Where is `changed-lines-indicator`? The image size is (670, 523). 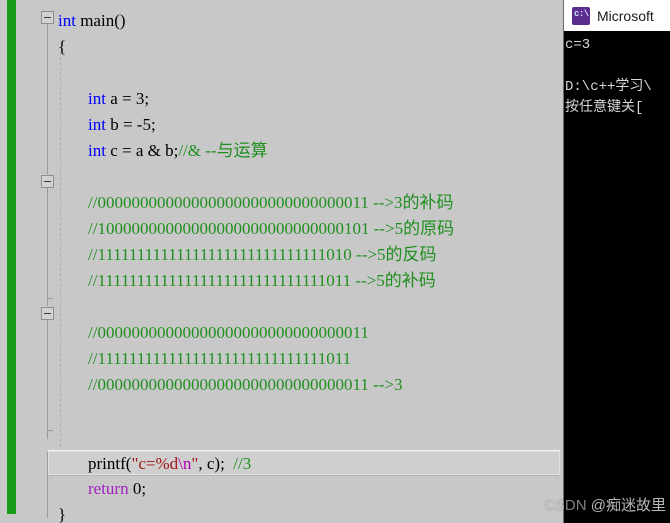
changed-lines-indicator is located at coordinates (11, 257).